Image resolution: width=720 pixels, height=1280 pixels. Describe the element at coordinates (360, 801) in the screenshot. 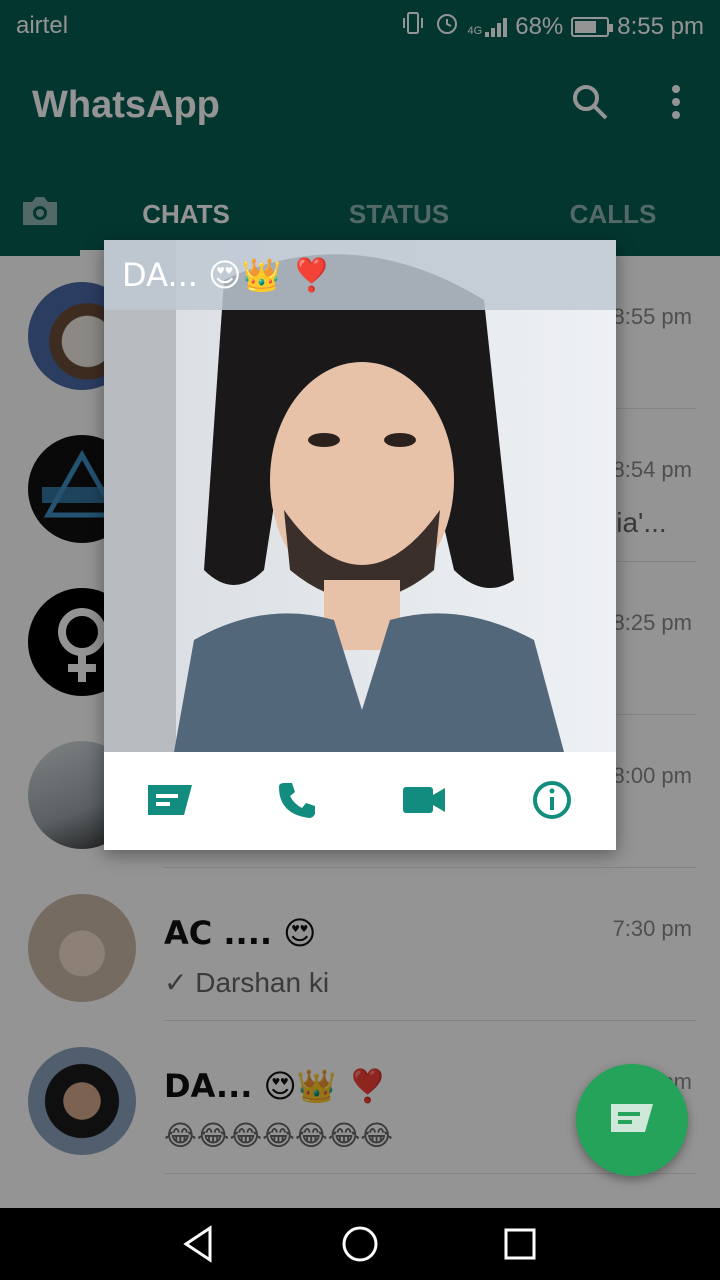

I see `popup-actions` at that location.